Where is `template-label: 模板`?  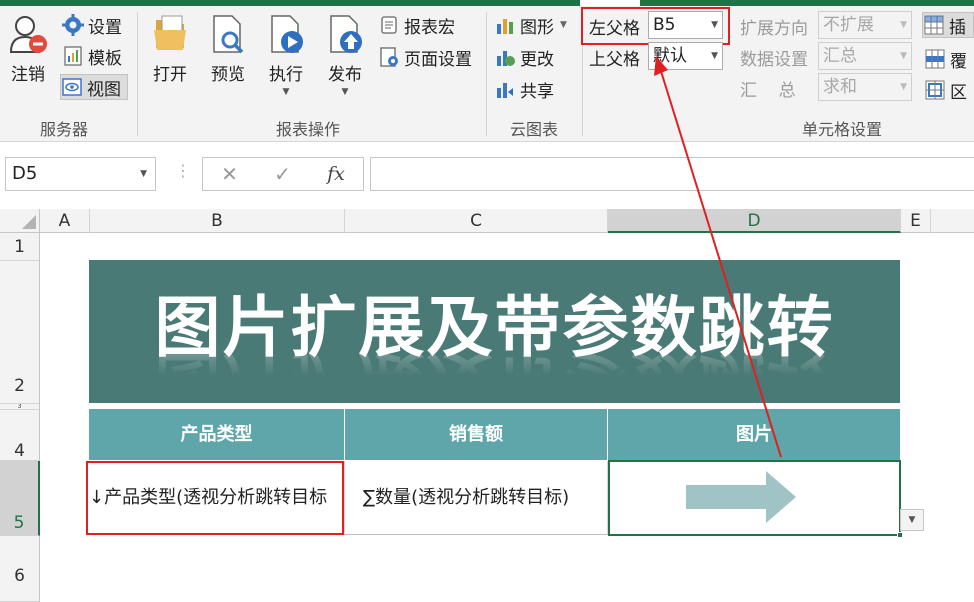 template-label: 模板 is located at coordinates (105, 58).